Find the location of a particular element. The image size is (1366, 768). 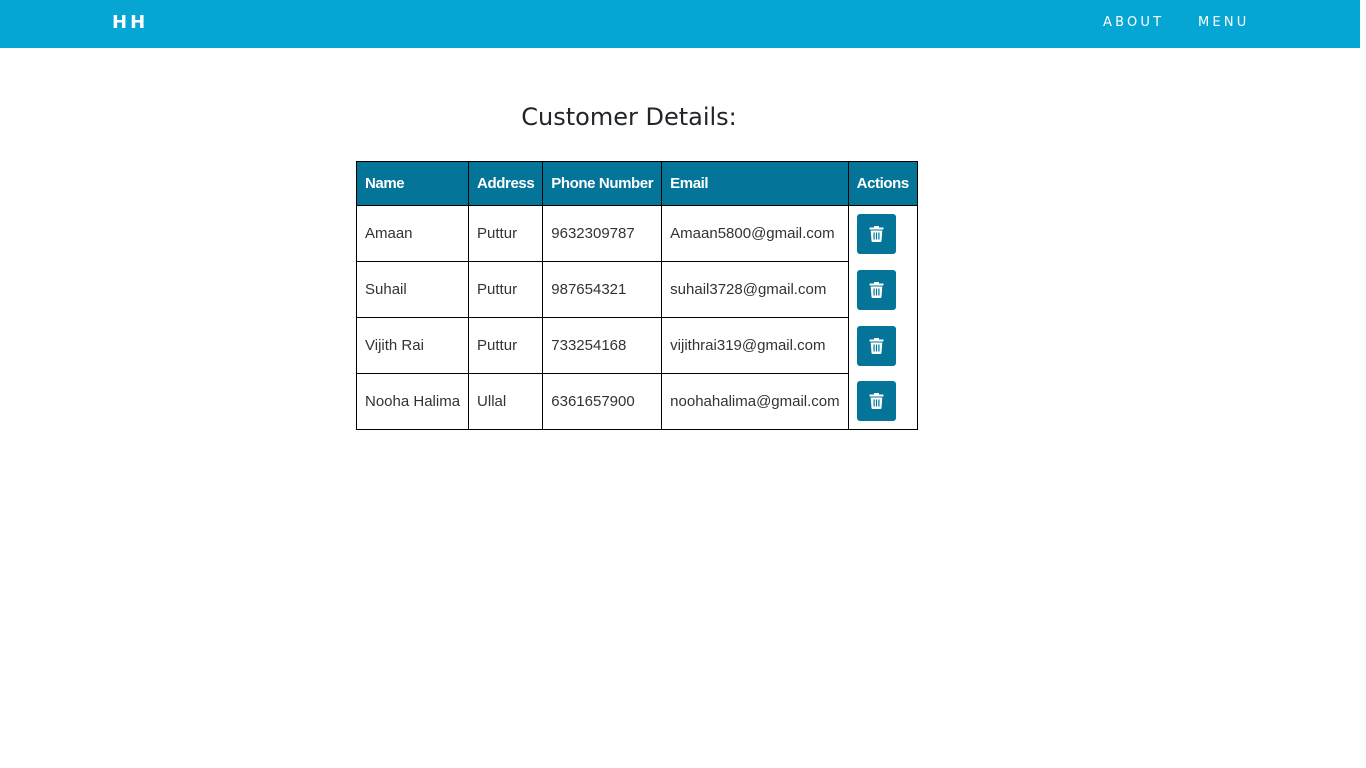

cell-name: Vijith Rai is located at coordinates (412, 345).